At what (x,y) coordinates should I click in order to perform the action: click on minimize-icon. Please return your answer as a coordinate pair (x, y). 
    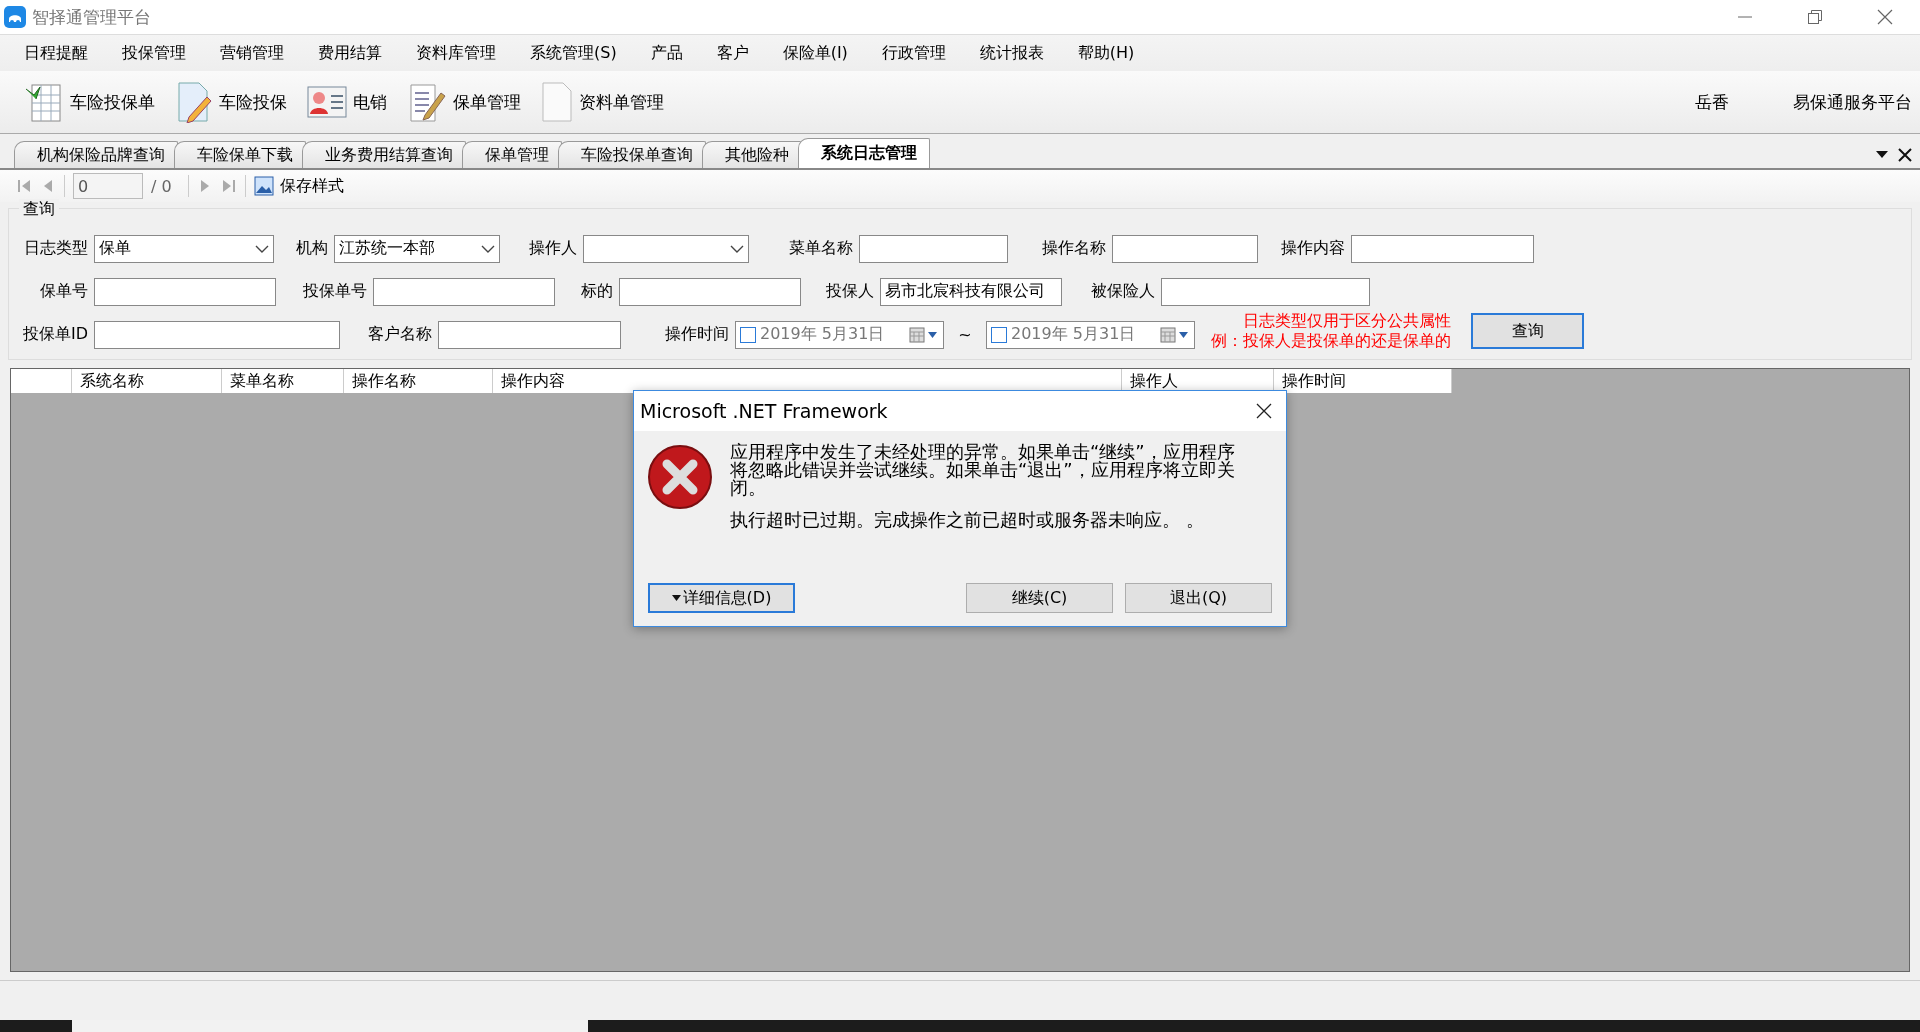
    Looking at the image, I should click on (1745, 17).